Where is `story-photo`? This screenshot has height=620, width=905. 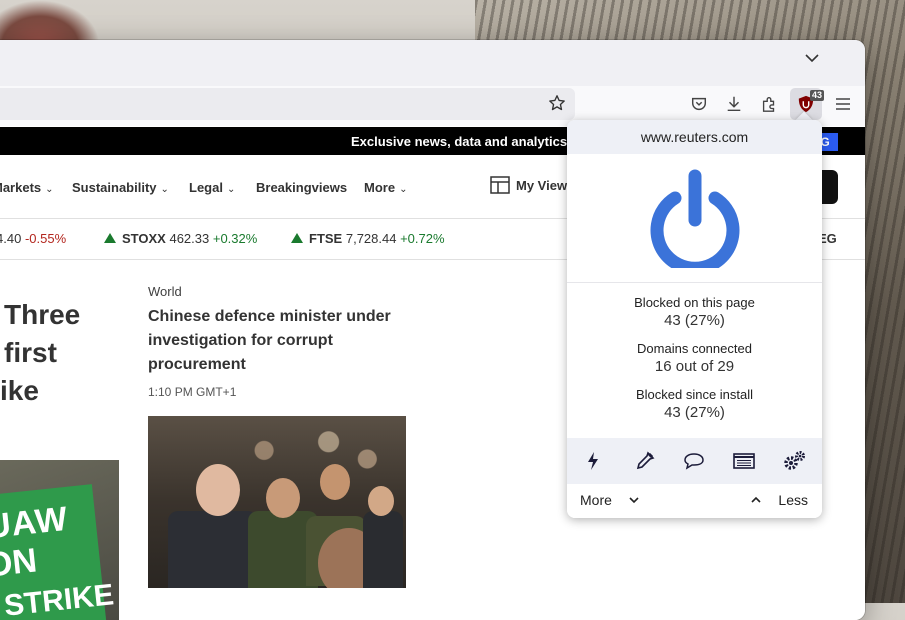 story-photo is located at coordinates (277, 502).